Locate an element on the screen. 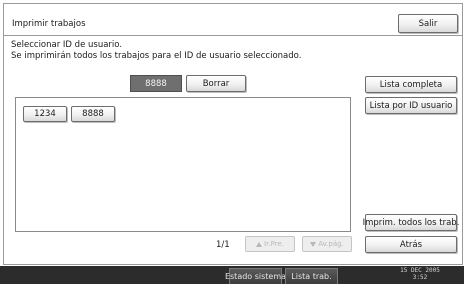 Image resolution: width=464 pixels, height=284 pixels. next-page-label: Av.pág. is located at coordinates (331, 244).